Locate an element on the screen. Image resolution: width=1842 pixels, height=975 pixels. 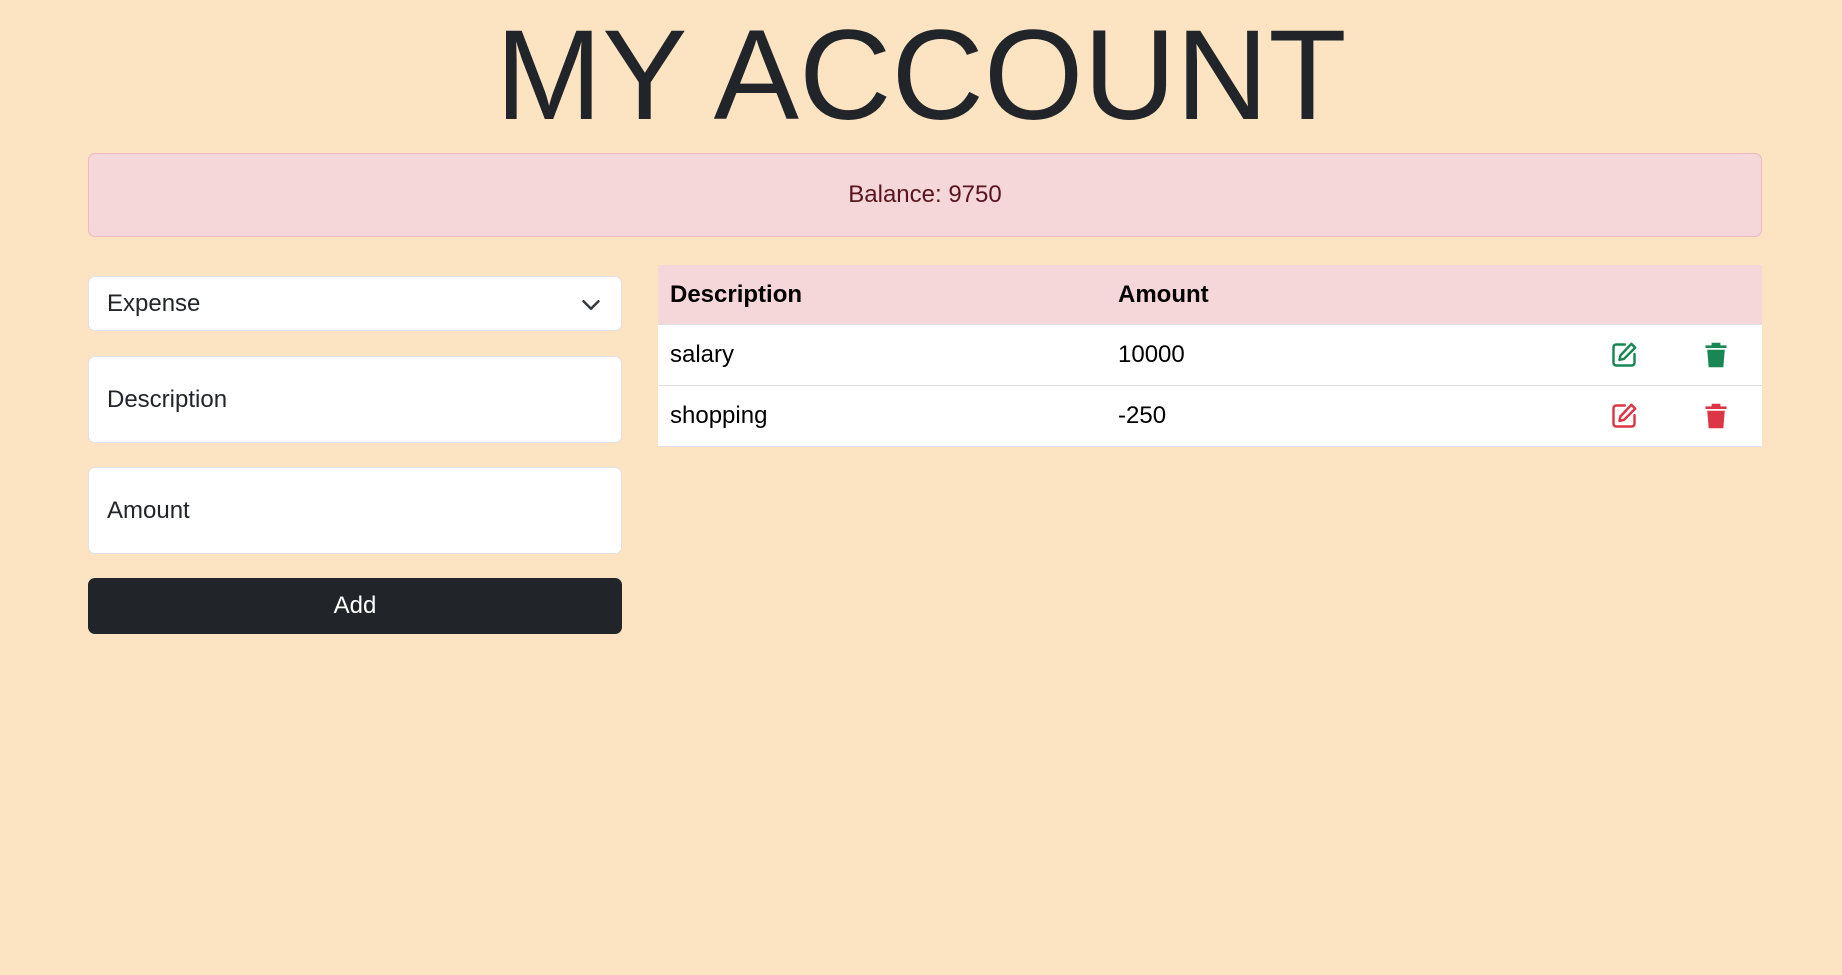
type-select-value: Expense is located at coordinates (154, 303).